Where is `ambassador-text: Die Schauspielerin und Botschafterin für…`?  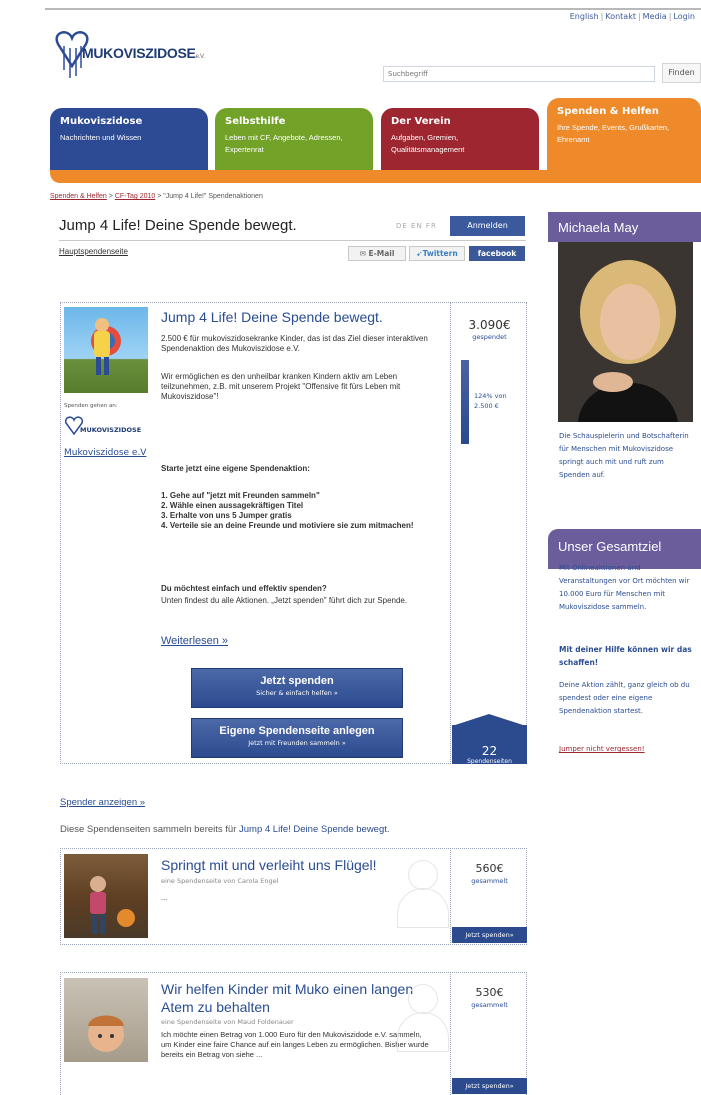 ambassador-text: Die Schauspielerin und Botschafterin für… is located at coordinates (624, 455).